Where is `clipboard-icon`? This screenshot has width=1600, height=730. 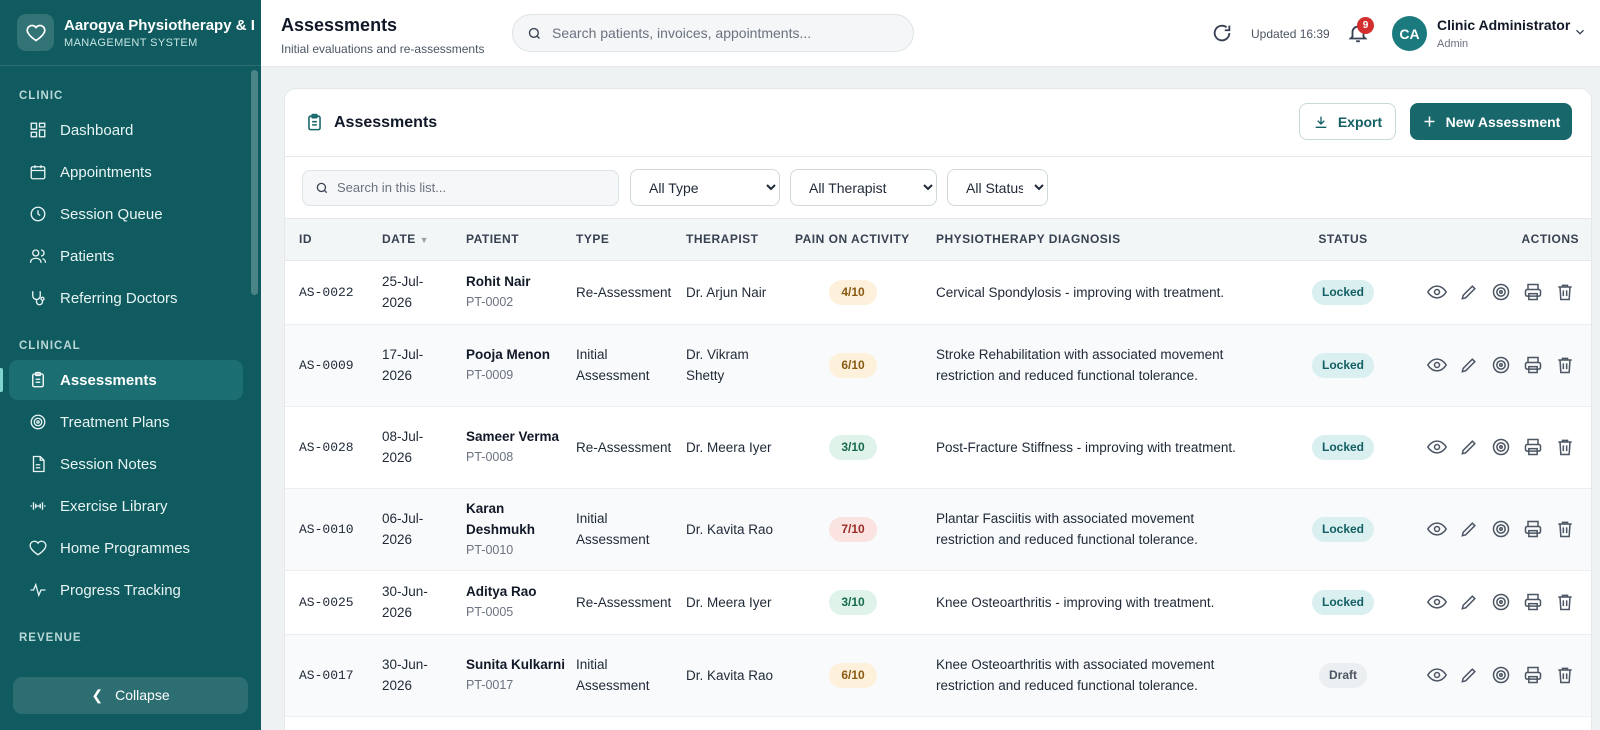
clipboard-icon is located at coordinates (38, 380).